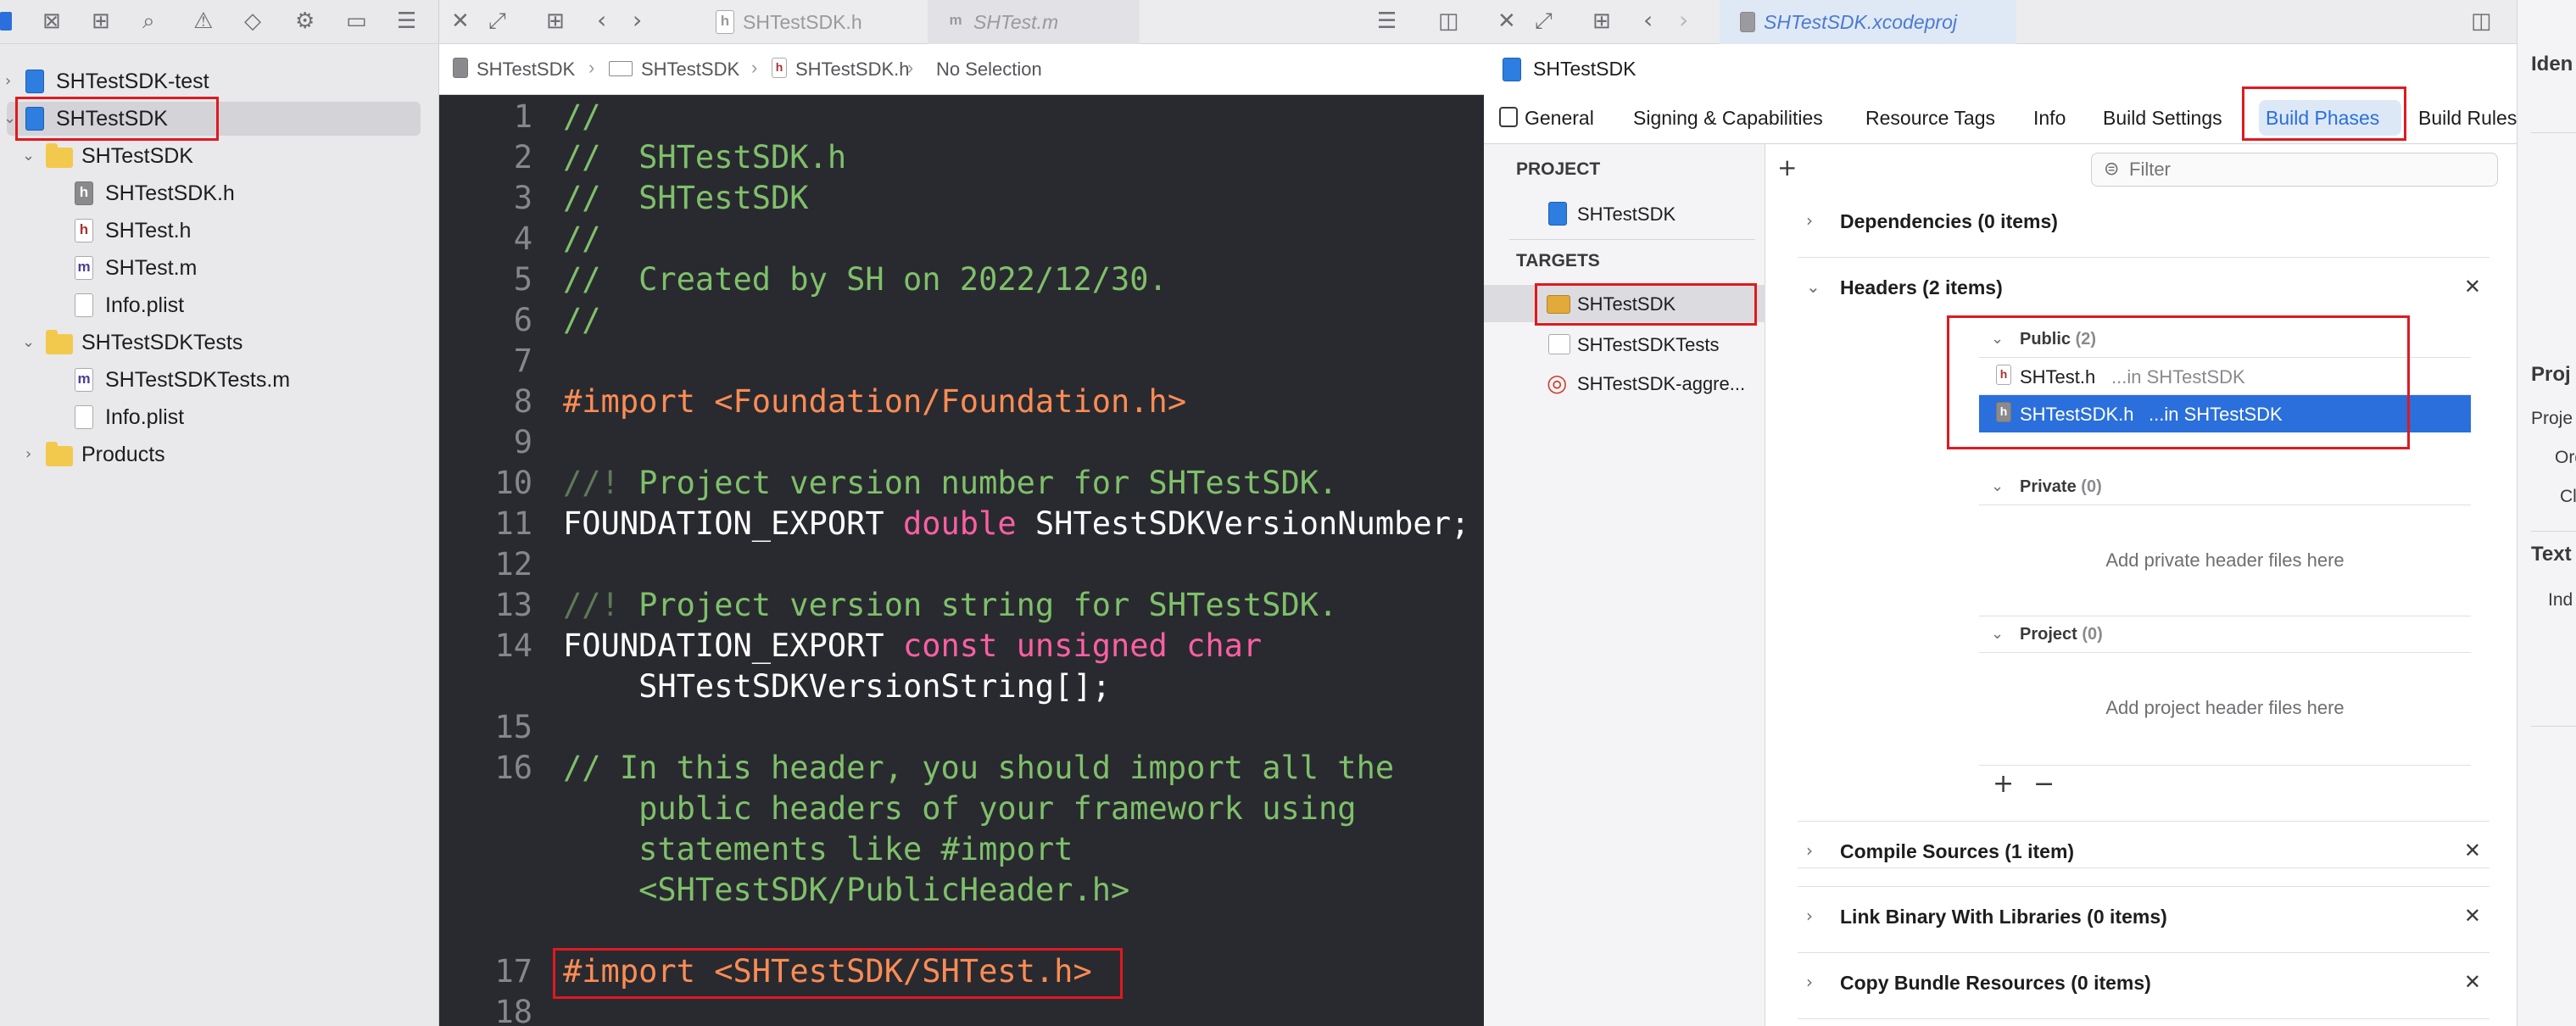  Describe the element at coordinates (2144, 854) in the screenshot. I see `phase-compile-sources: › Compile Sources (1 item) ✕` at that location.